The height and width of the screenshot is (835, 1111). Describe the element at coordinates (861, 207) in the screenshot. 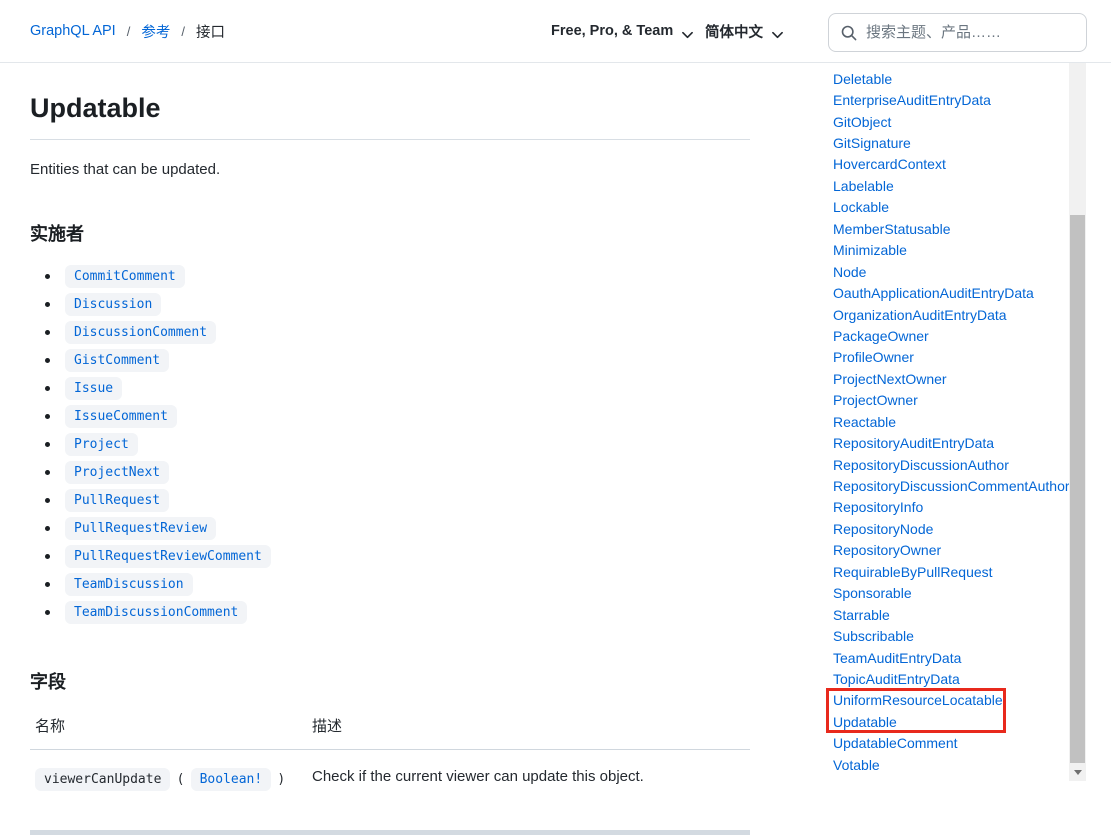

I see `sidebar-link: Lockable` at that location.